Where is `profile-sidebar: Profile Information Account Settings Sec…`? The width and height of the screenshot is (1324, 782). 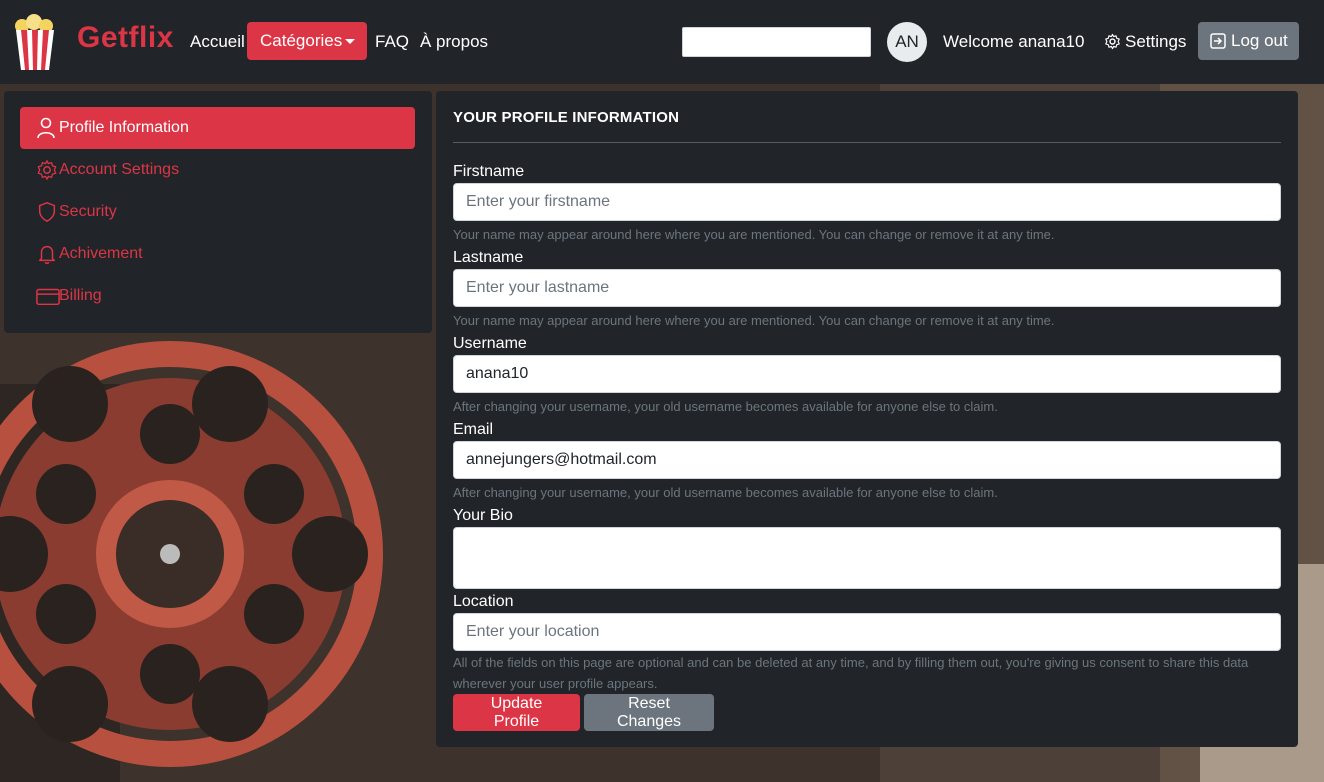 profile-sidebar: Profile Information Account Settings Sec… is located at coordinates (218, 212).